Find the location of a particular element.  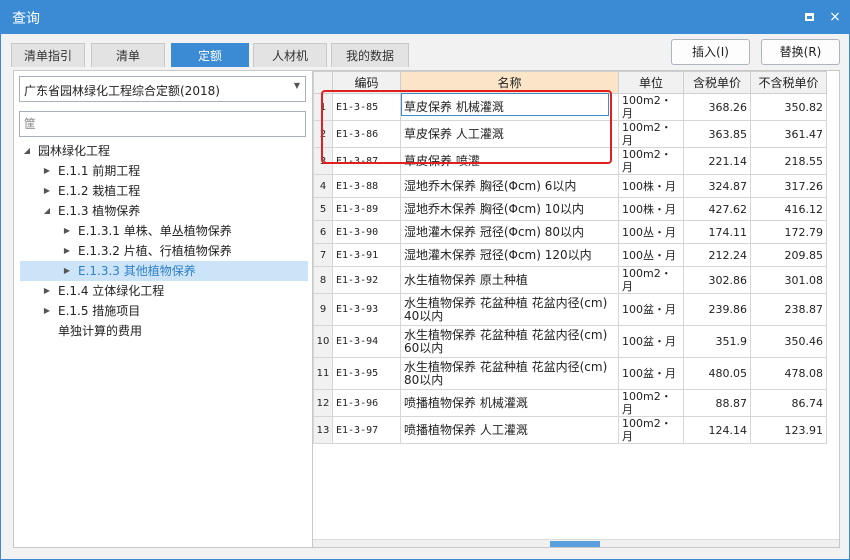

cell-price-notax: 123.91 is located at coordinates (788, 430).